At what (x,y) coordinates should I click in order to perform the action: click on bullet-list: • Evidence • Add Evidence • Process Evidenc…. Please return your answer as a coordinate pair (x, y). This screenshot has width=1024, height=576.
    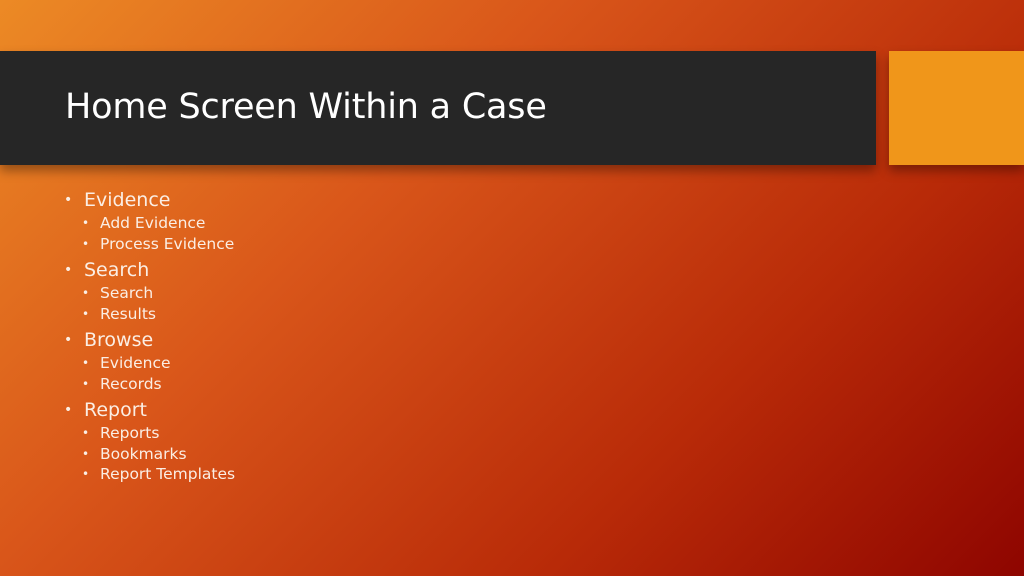
    Looking at the image, I should click on (148, 338).